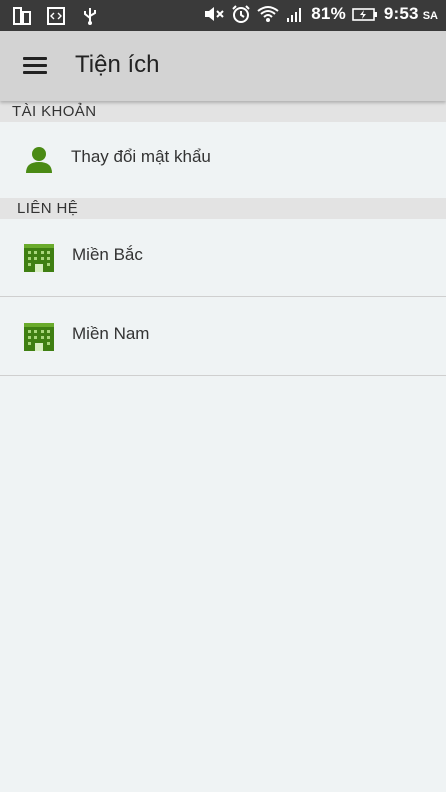 The width and height of the screenshot is (446, 792). I want to click on split-screen-icon, so click(22, 16).